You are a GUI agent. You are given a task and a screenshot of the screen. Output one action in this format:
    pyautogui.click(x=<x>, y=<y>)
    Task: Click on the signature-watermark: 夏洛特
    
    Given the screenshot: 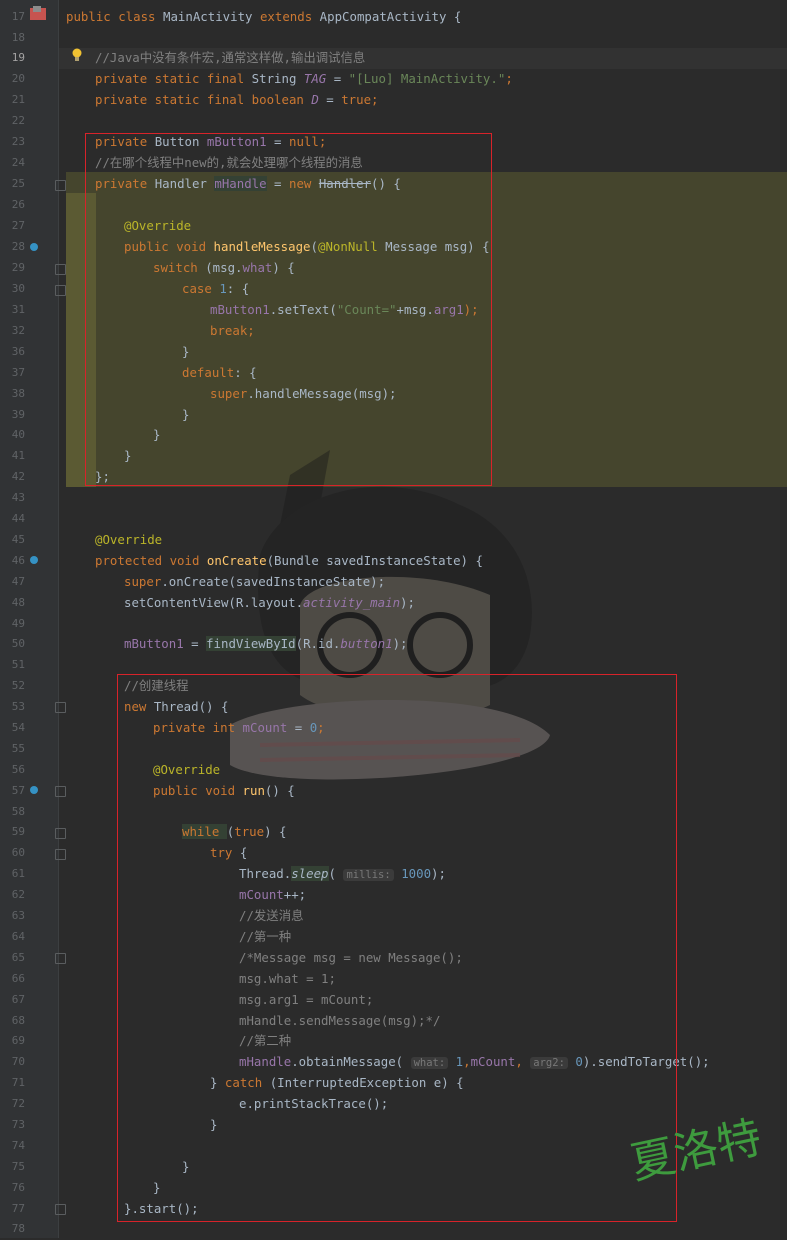 What is the action you would take?
    pyautogui.click(x=696, y=1148)
    